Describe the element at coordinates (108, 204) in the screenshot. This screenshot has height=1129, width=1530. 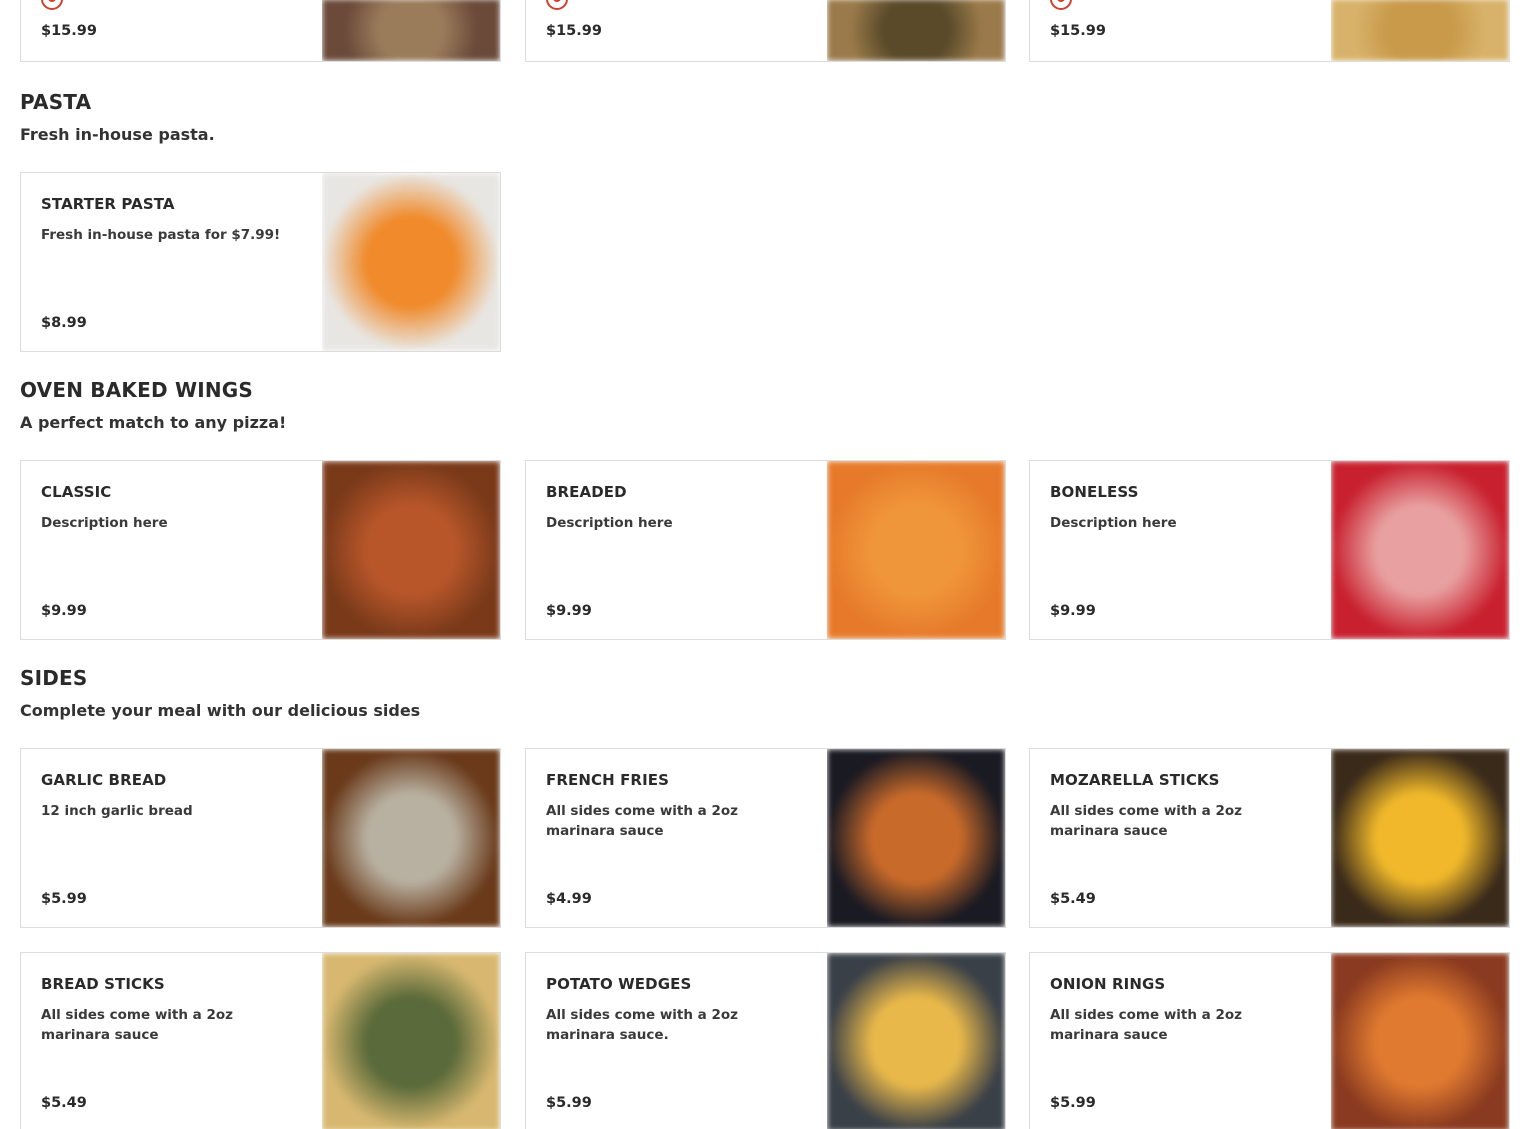
I see `item-name: STARTER PASTA` at that location.